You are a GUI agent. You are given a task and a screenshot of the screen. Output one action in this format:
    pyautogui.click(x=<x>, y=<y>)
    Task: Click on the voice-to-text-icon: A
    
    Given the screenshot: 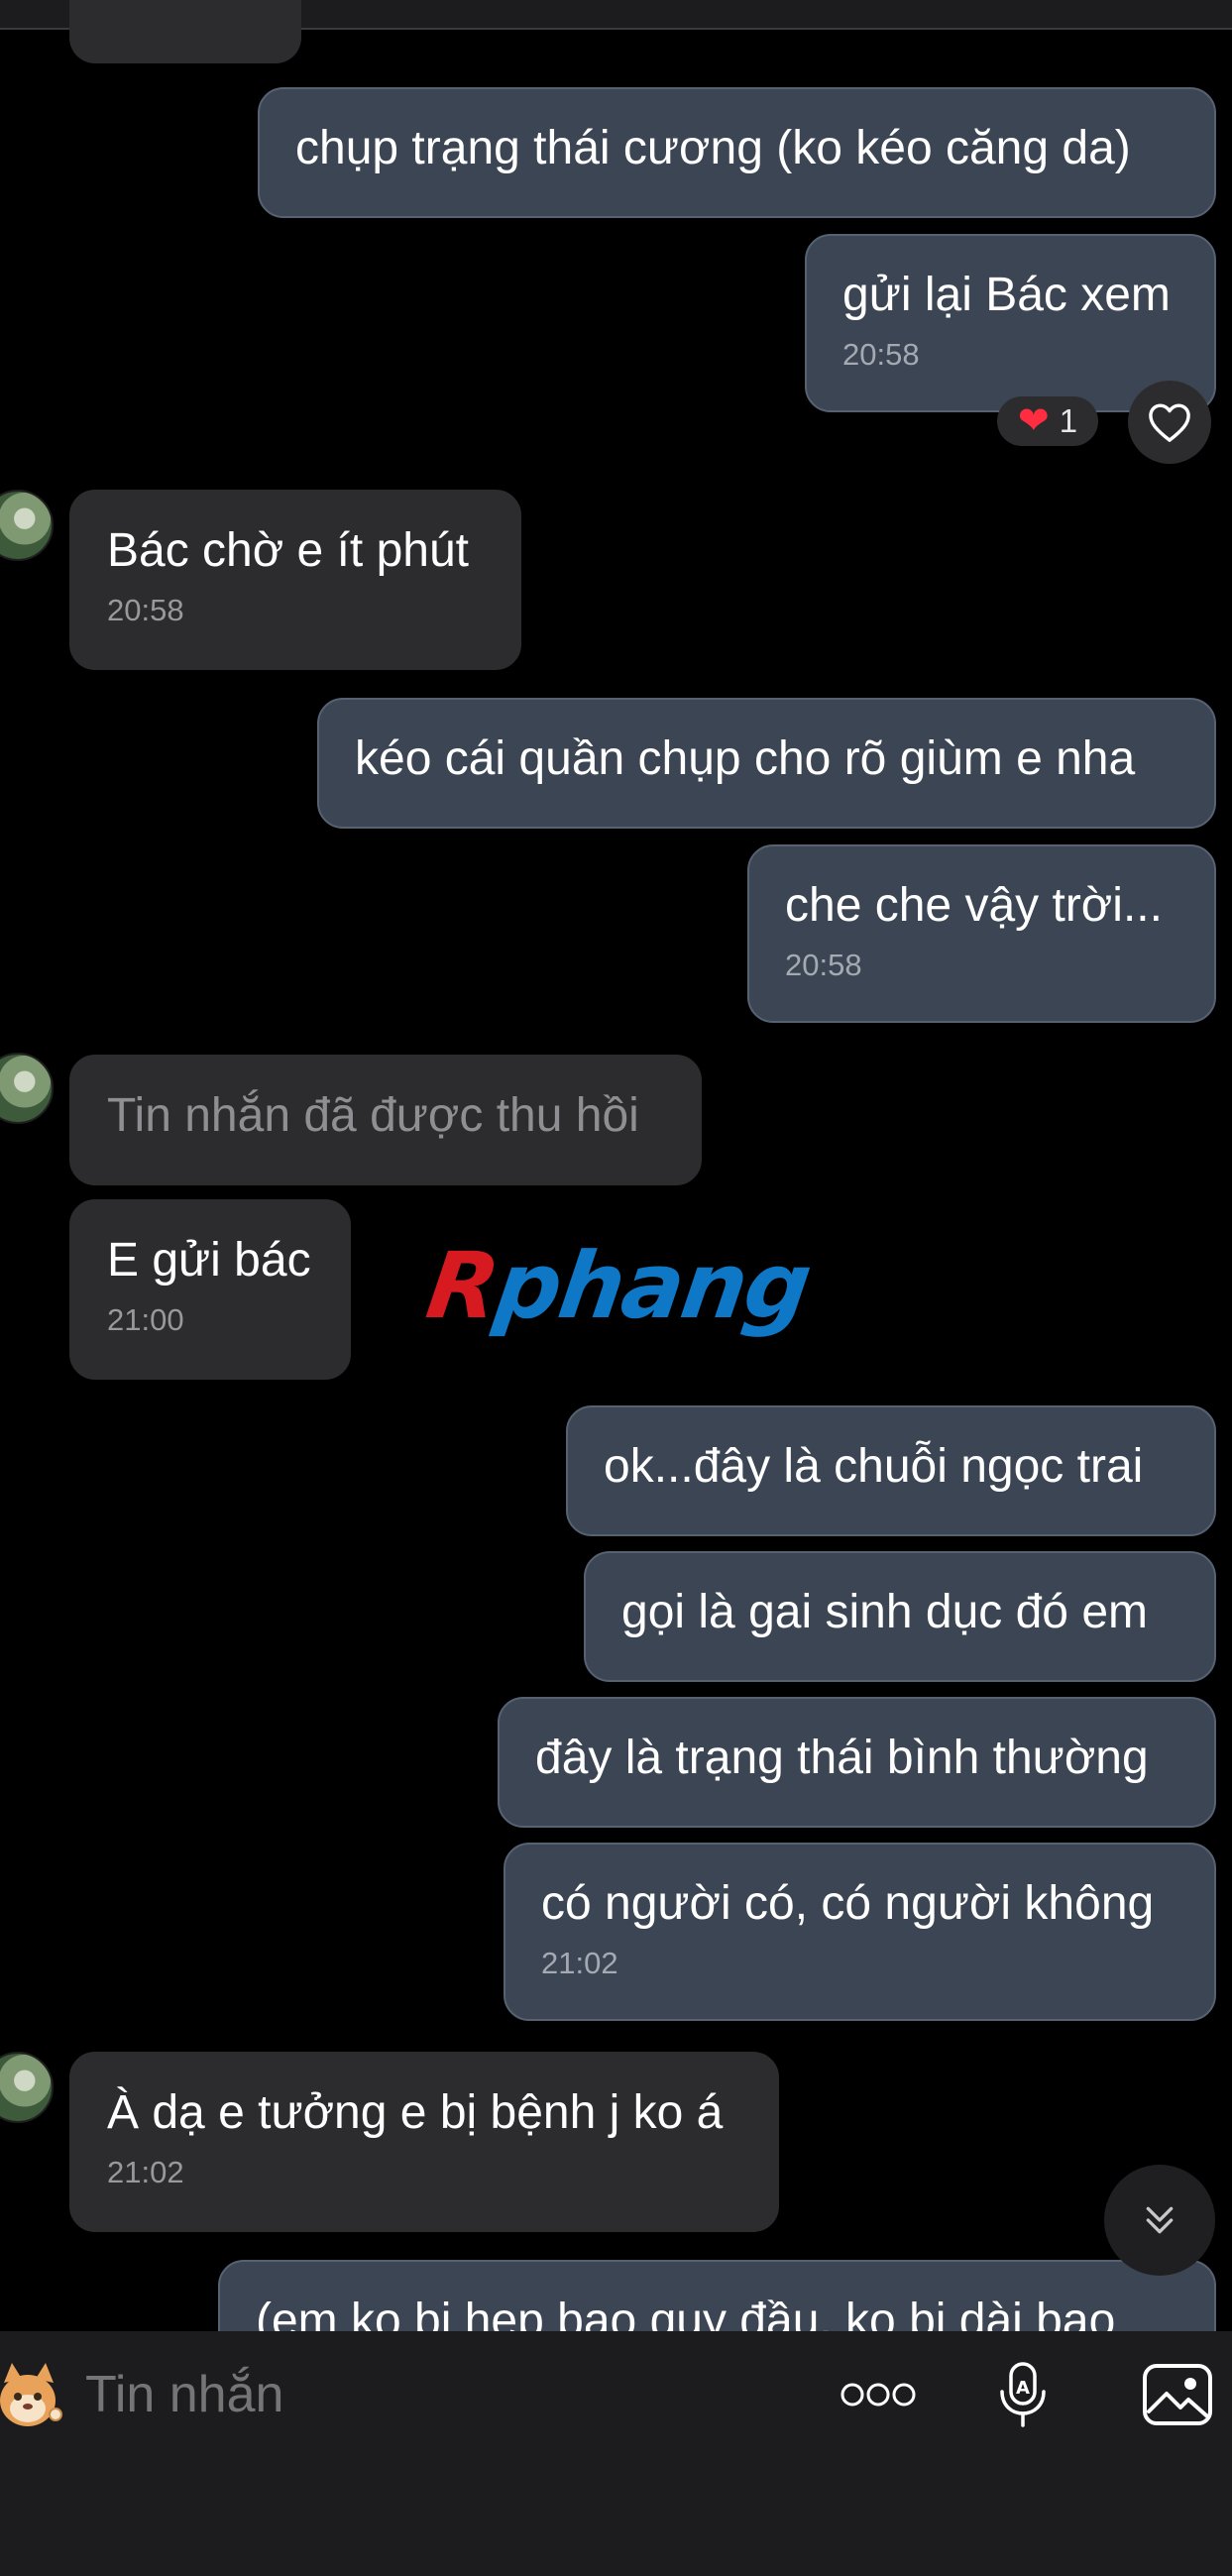 What is the action you would take?
    pyautogui.click(x=1023, y=2394)
    